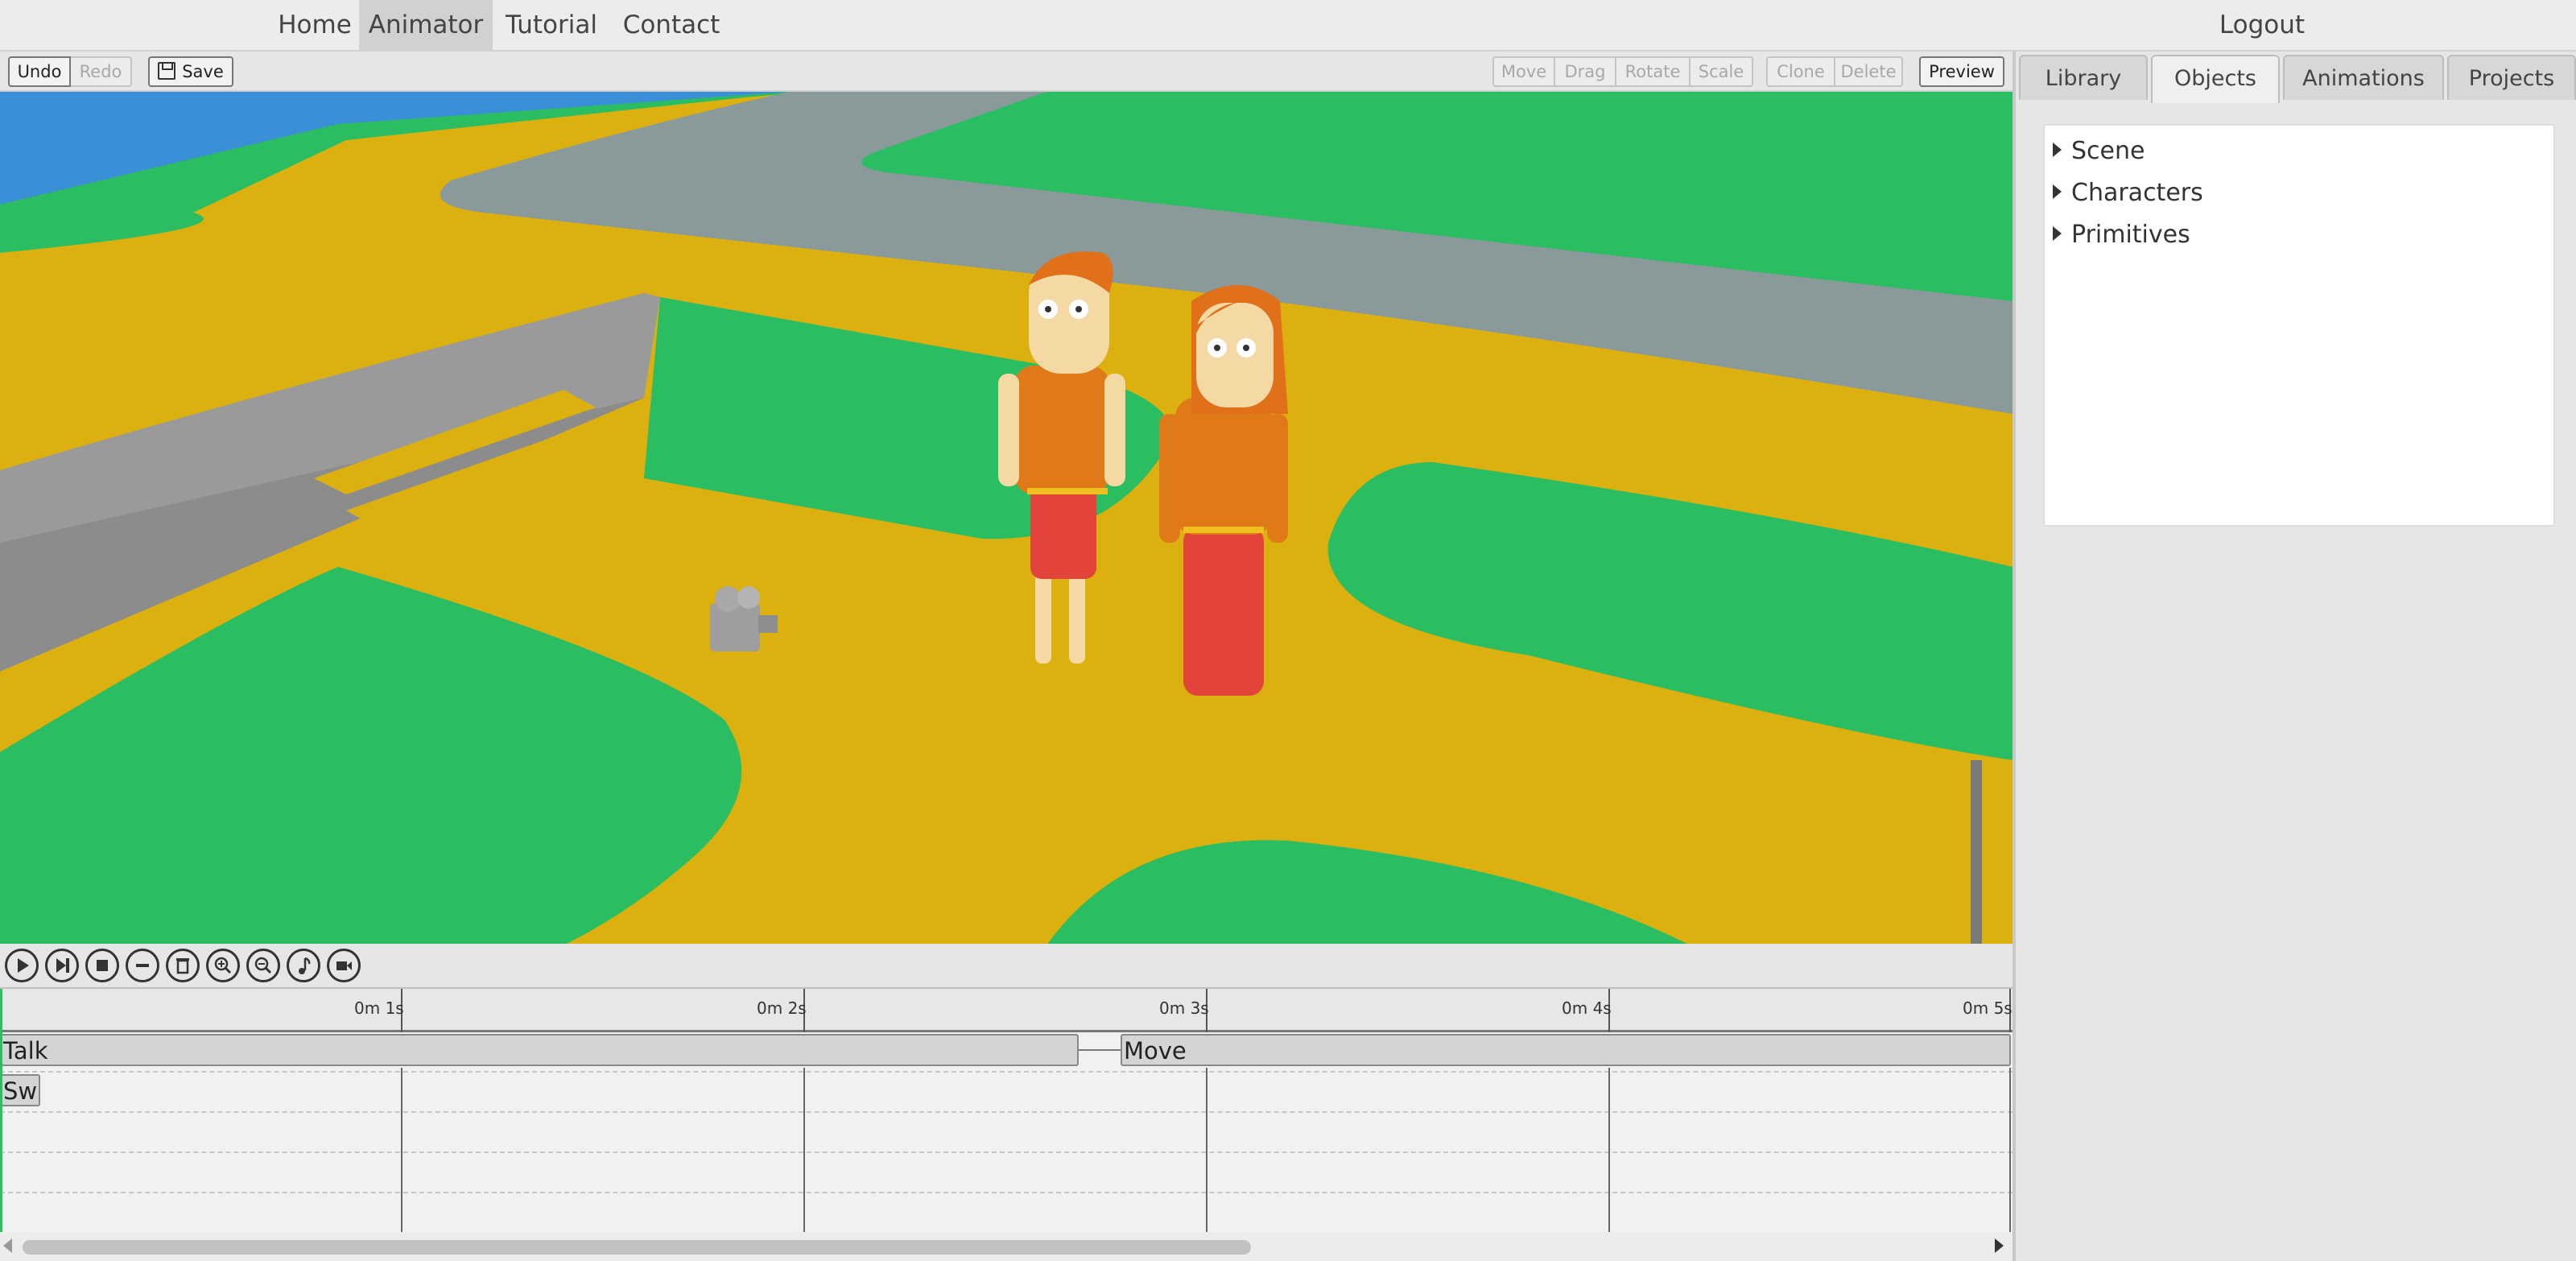 The image size is (2576, 1261). I want to click on tree-item-characters: Characters, so click(2128, 193).